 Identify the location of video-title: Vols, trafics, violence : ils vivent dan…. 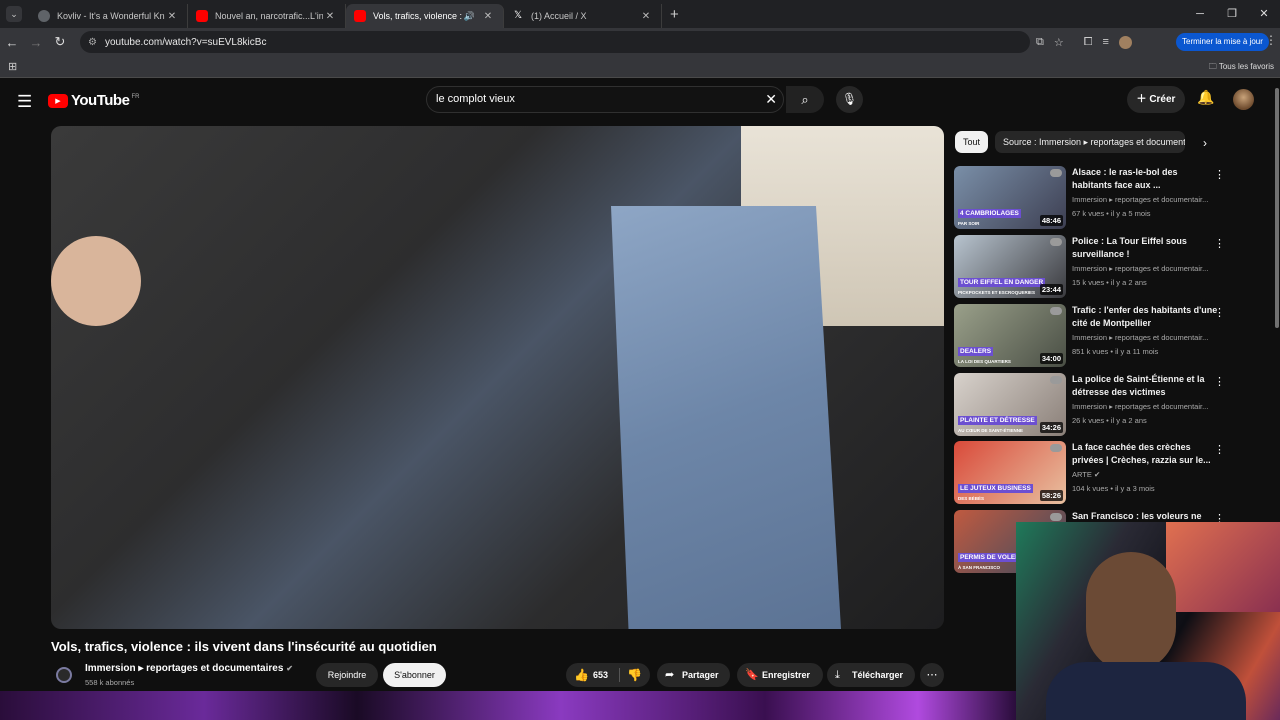
(244, 646).